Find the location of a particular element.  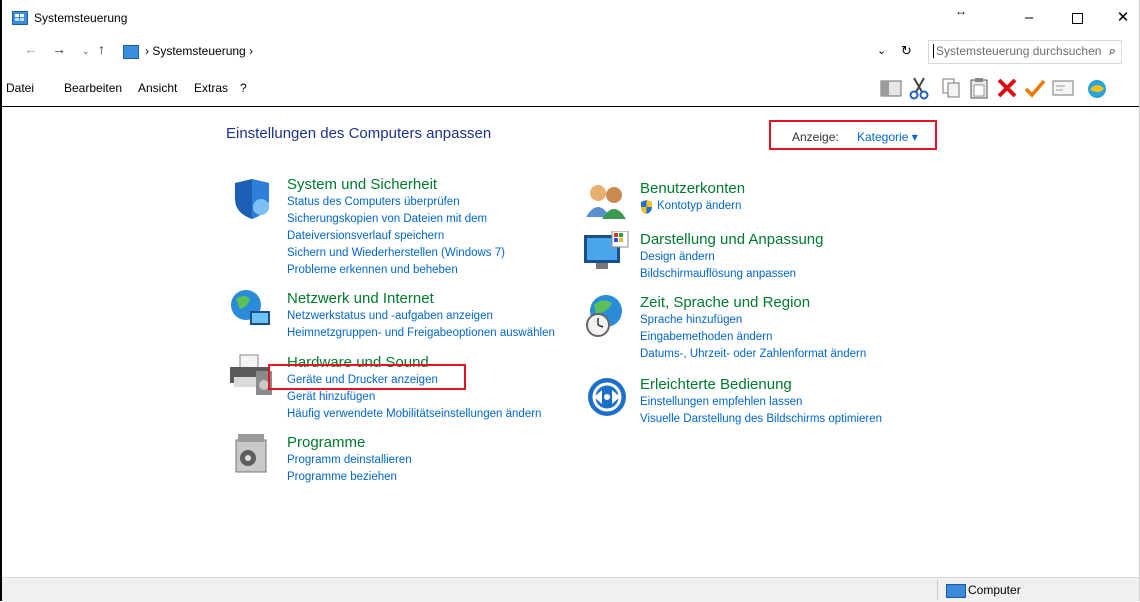

minimize-button: – is located at coordinates (1029, 18).